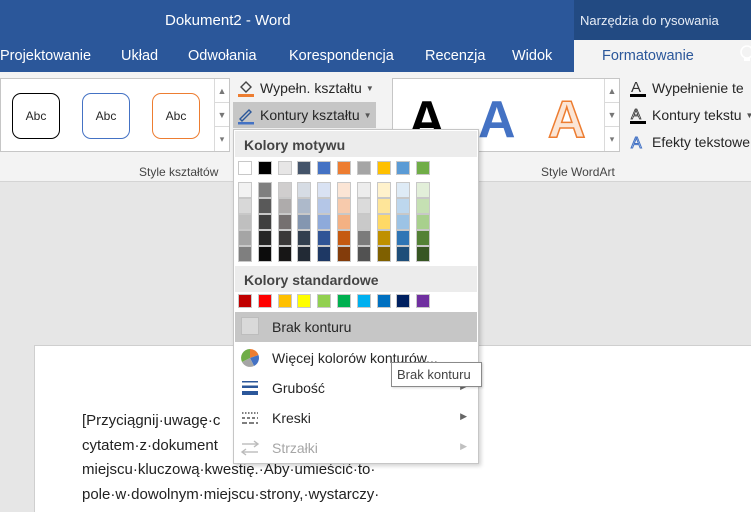  What do you see at coordinates (36, 116) in the screenshot?
I see `shape-style-sample-black: Abc` at bounding box center [36, 116].